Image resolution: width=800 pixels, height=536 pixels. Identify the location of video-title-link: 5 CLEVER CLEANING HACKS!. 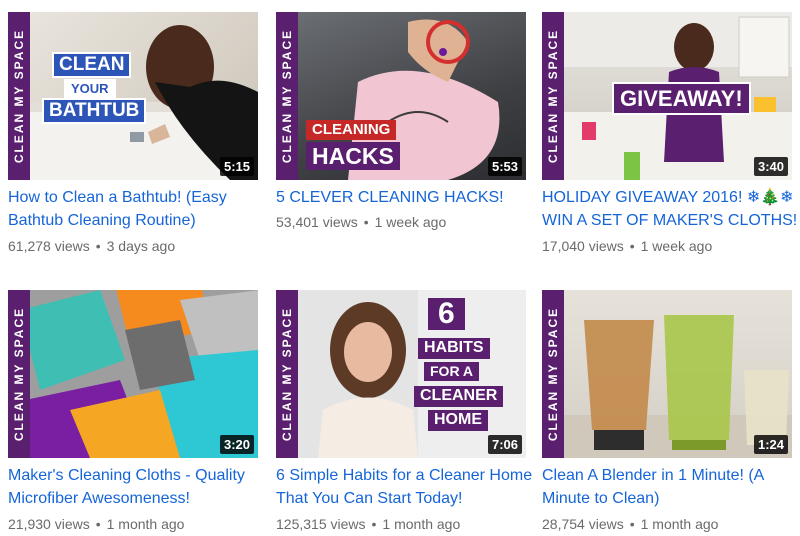
(407, 197).